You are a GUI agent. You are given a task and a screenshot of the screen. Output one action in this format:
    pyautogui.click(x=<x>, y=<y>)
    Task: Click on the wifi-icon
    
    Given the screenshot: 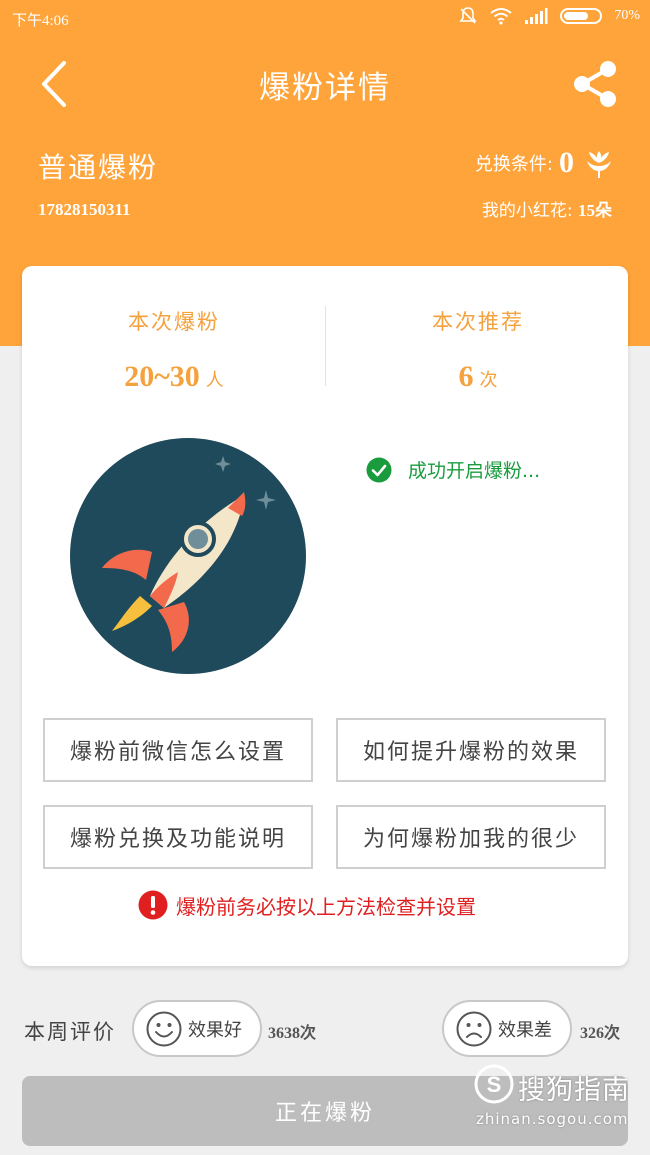 What is the action you would take?
    pyautogui.click(x=501, y=16)
    